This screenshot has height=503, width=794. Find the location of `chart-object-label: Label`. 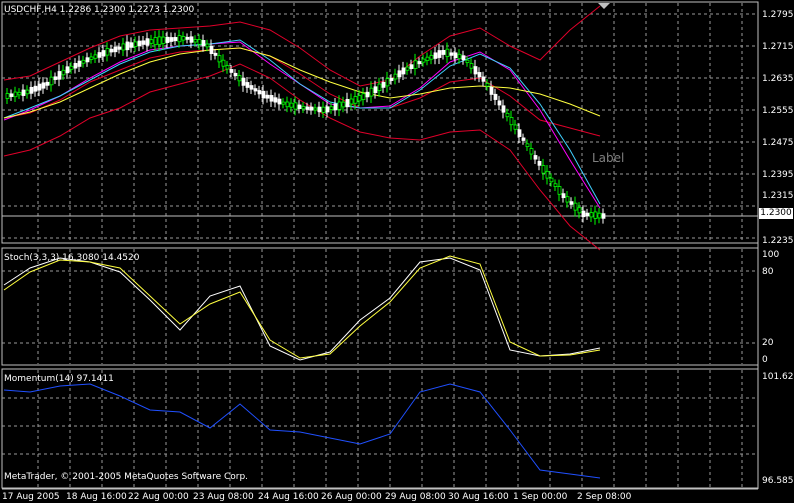

chart-object-label: Label is located at coordinates (608, 158).